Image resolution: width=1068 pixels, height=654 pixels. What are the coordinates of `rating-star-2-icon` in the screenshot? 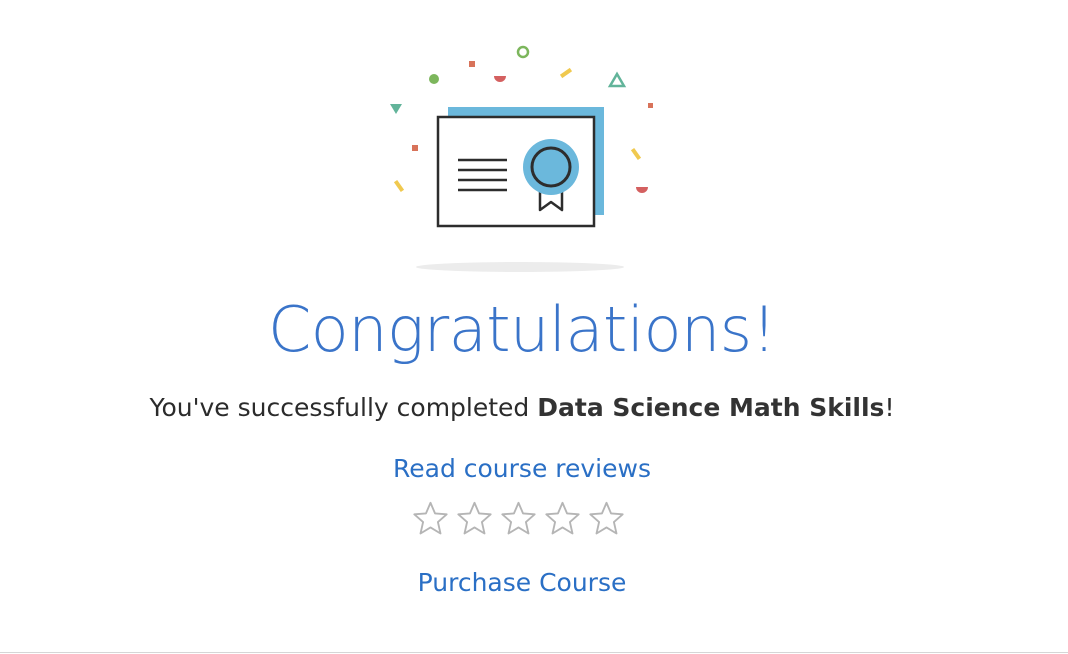 It's located at (474, 518).